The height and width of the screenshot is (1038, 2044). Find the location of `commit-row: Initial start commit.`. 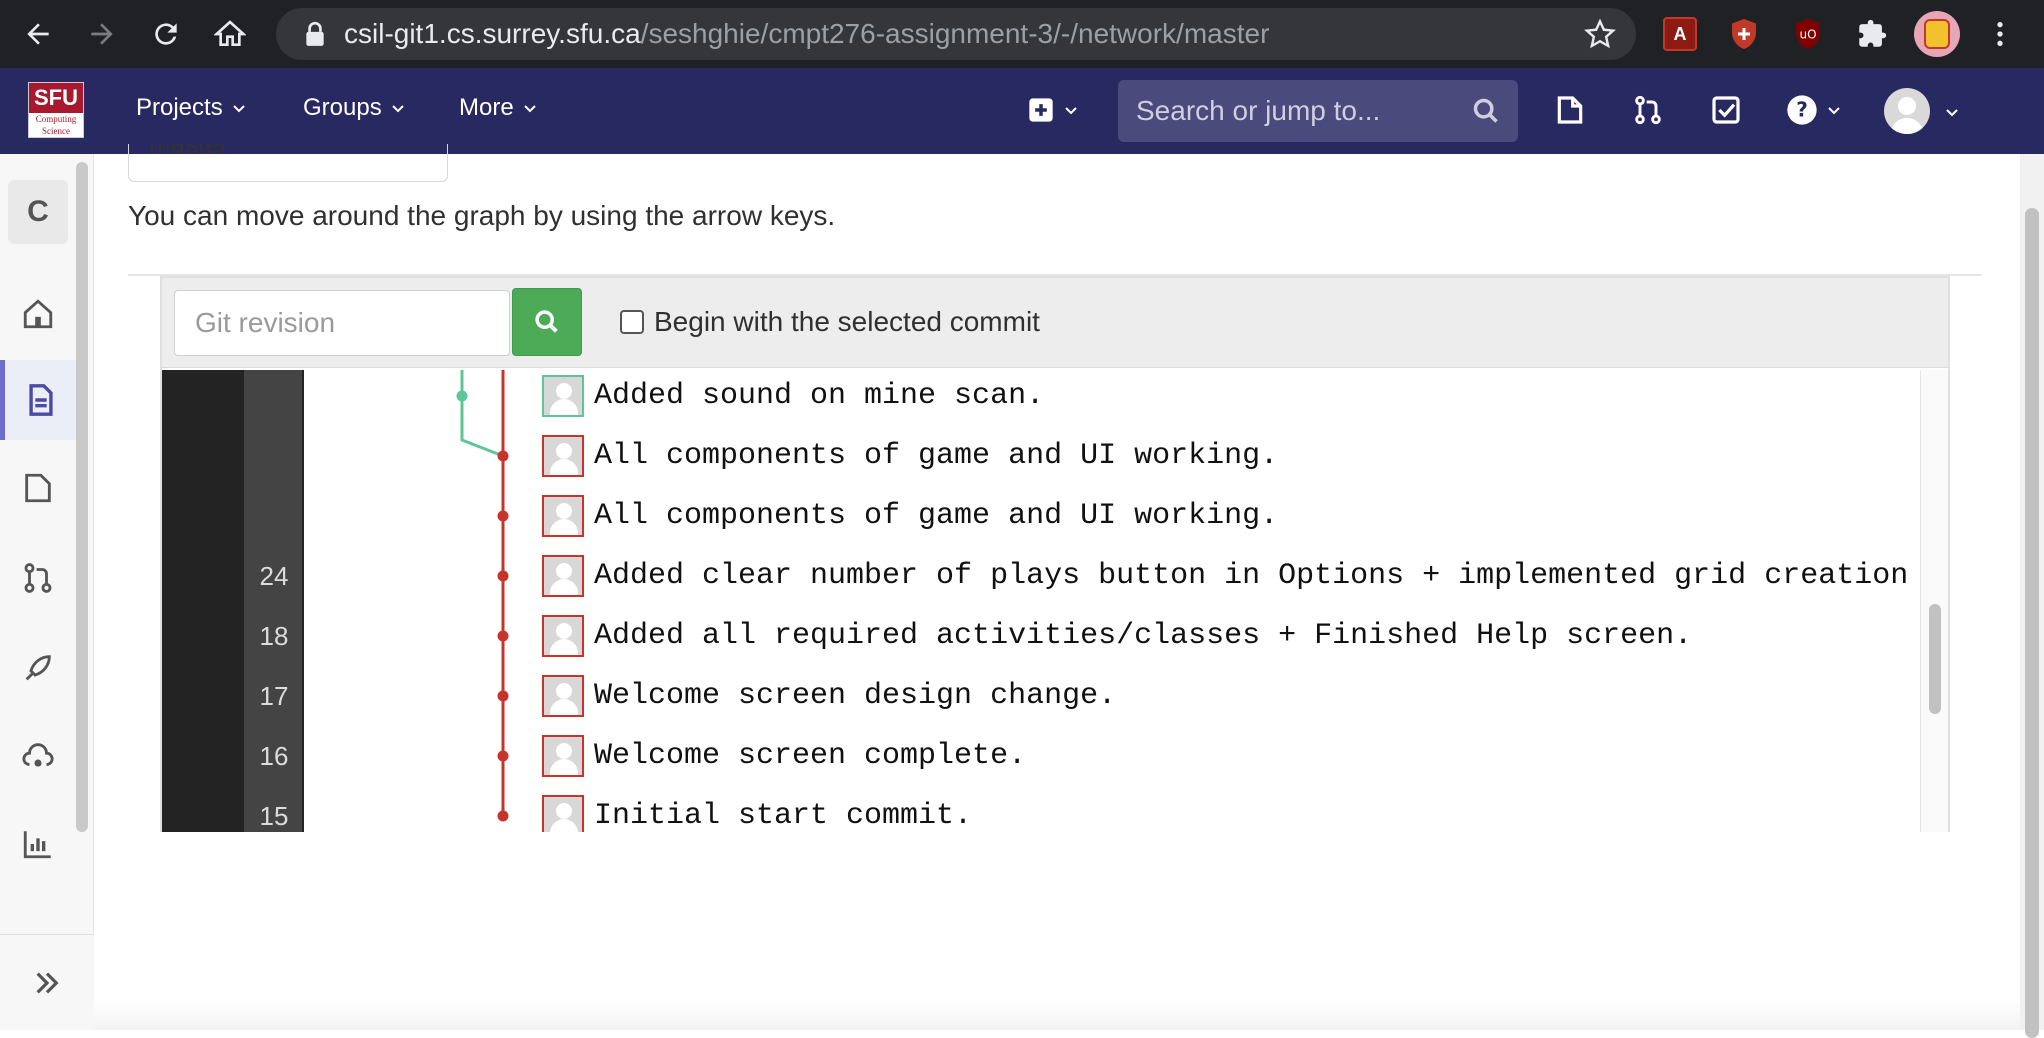

commit-row: Initial start commit. is located at coordinates (757, 812).